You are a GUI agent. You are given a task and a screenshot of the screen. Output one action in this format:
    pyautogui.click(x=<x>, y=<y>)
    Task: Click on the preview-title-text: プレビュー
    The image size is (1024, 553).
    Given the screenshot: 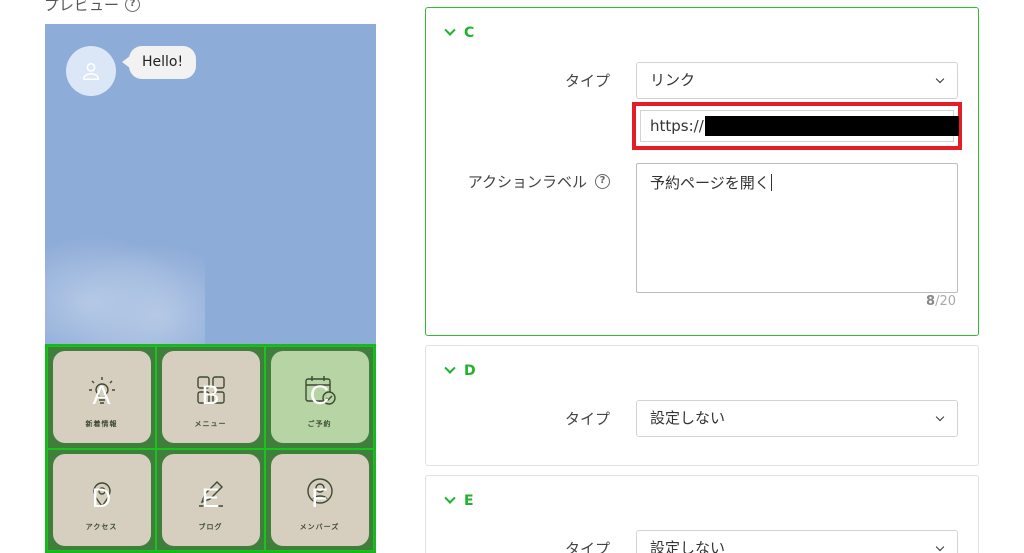 What is the action you would take?
    pyautogui.click(x=82, y=7)
    